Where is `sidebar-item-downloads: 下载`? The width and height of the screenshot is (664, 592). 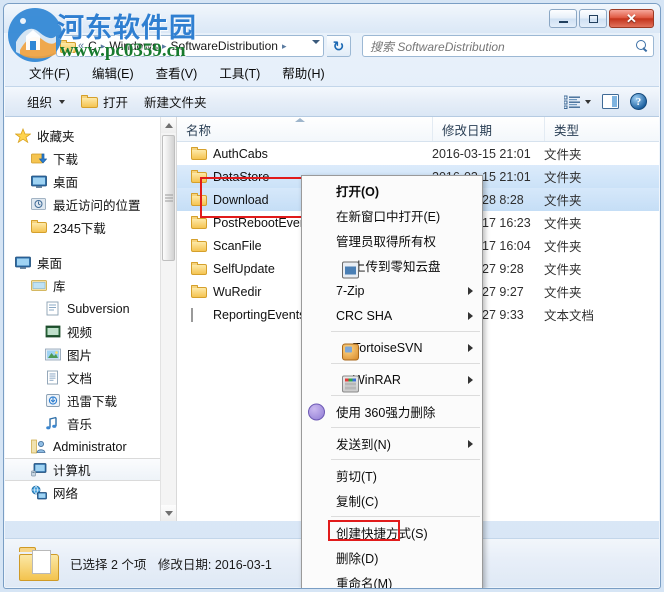 sidebar-item-downloads: 下载 is located at coordinates (90, 158).